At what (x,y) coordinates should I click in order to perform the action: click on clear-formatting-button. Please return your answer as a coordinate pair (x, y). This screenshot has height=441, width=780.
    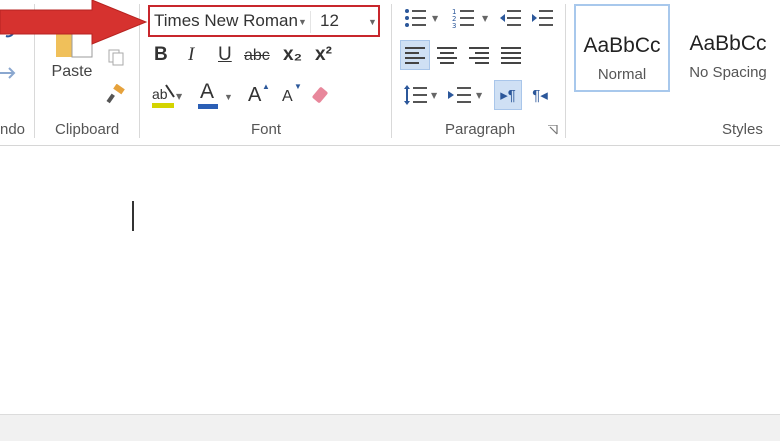
    Looking at the image, I should click on (320, 95).